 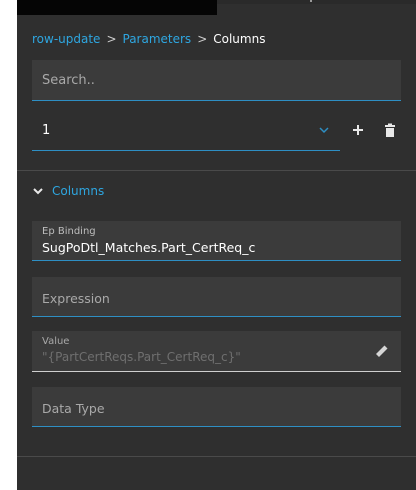 What do you see at coordinates (78, 191) in the screenshot?
I see `section-title: Columns` at bounding box center [78, 191].